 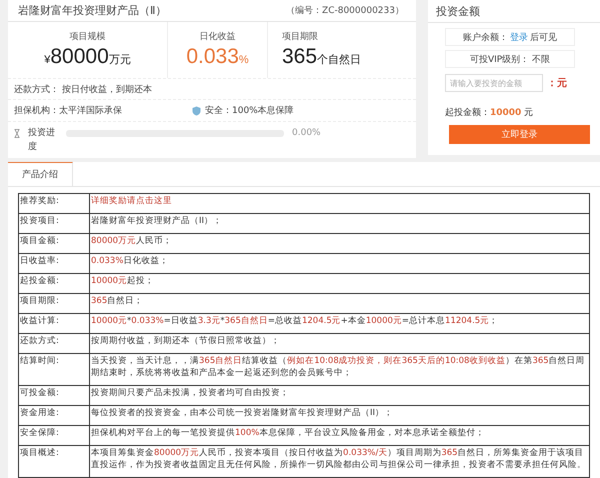 I want to click on stat-value: 365个自然日, so click(x=322, y=57).